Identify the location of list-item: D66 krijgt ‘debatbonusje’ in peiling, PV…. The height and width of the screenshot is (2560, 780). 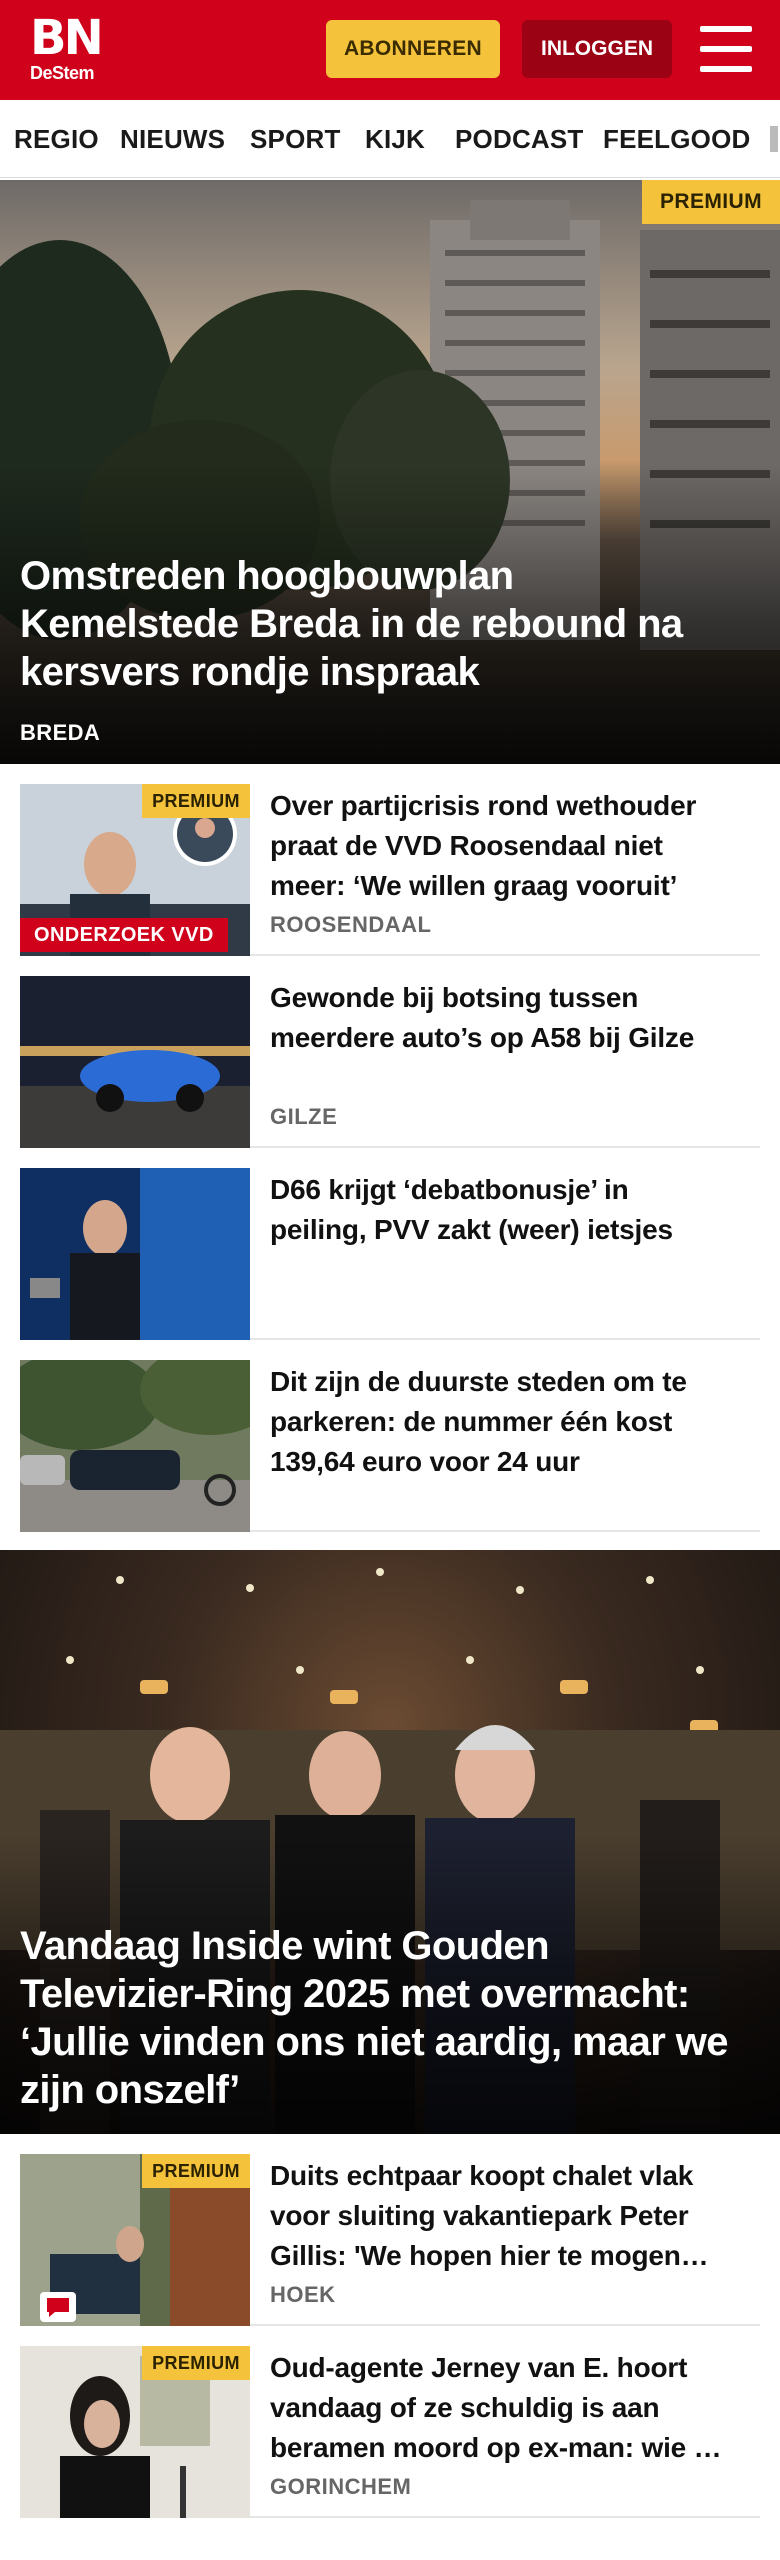
(390, 1254).